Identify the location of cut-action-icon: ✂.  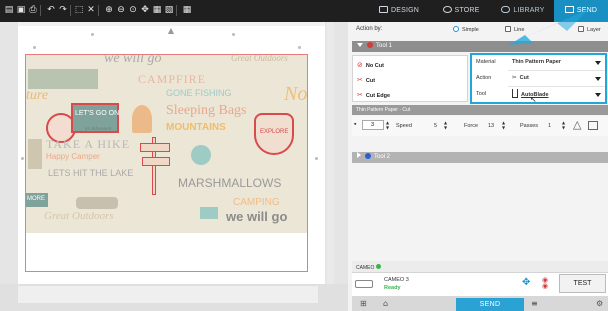
(514, 78).